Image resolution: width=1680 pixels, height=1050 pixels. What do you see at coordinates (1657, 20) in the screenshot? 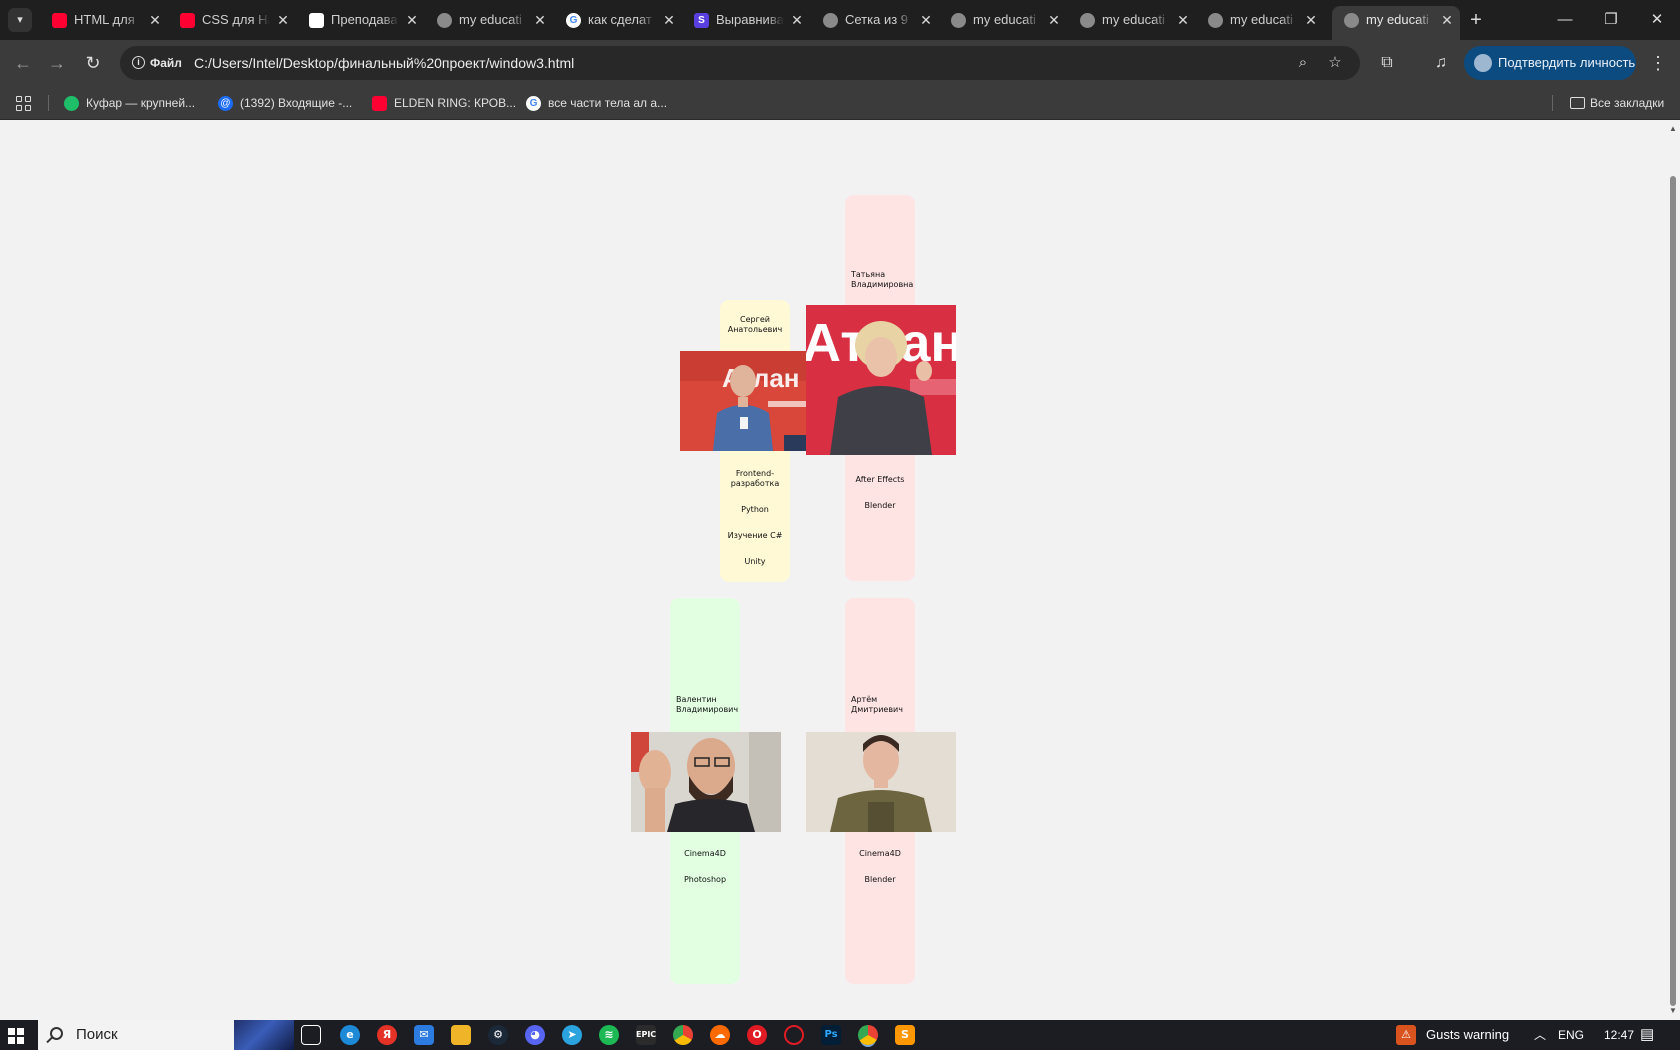
I see `close-window-icon: ✕` at bounding box center [1657, 20].